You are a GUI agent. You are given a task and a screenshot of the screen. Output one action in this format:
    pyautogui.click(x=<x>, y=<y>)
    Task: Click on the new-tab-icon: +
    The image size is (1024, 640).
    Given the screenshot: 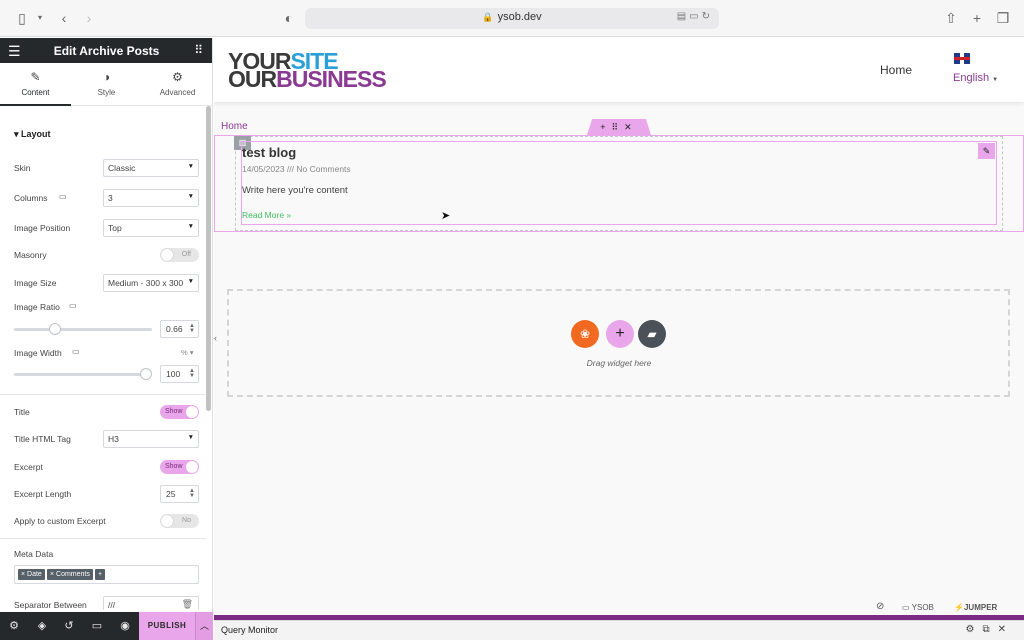 What is the action you would take?
    pyautogui.click(x=977, y=18)
    